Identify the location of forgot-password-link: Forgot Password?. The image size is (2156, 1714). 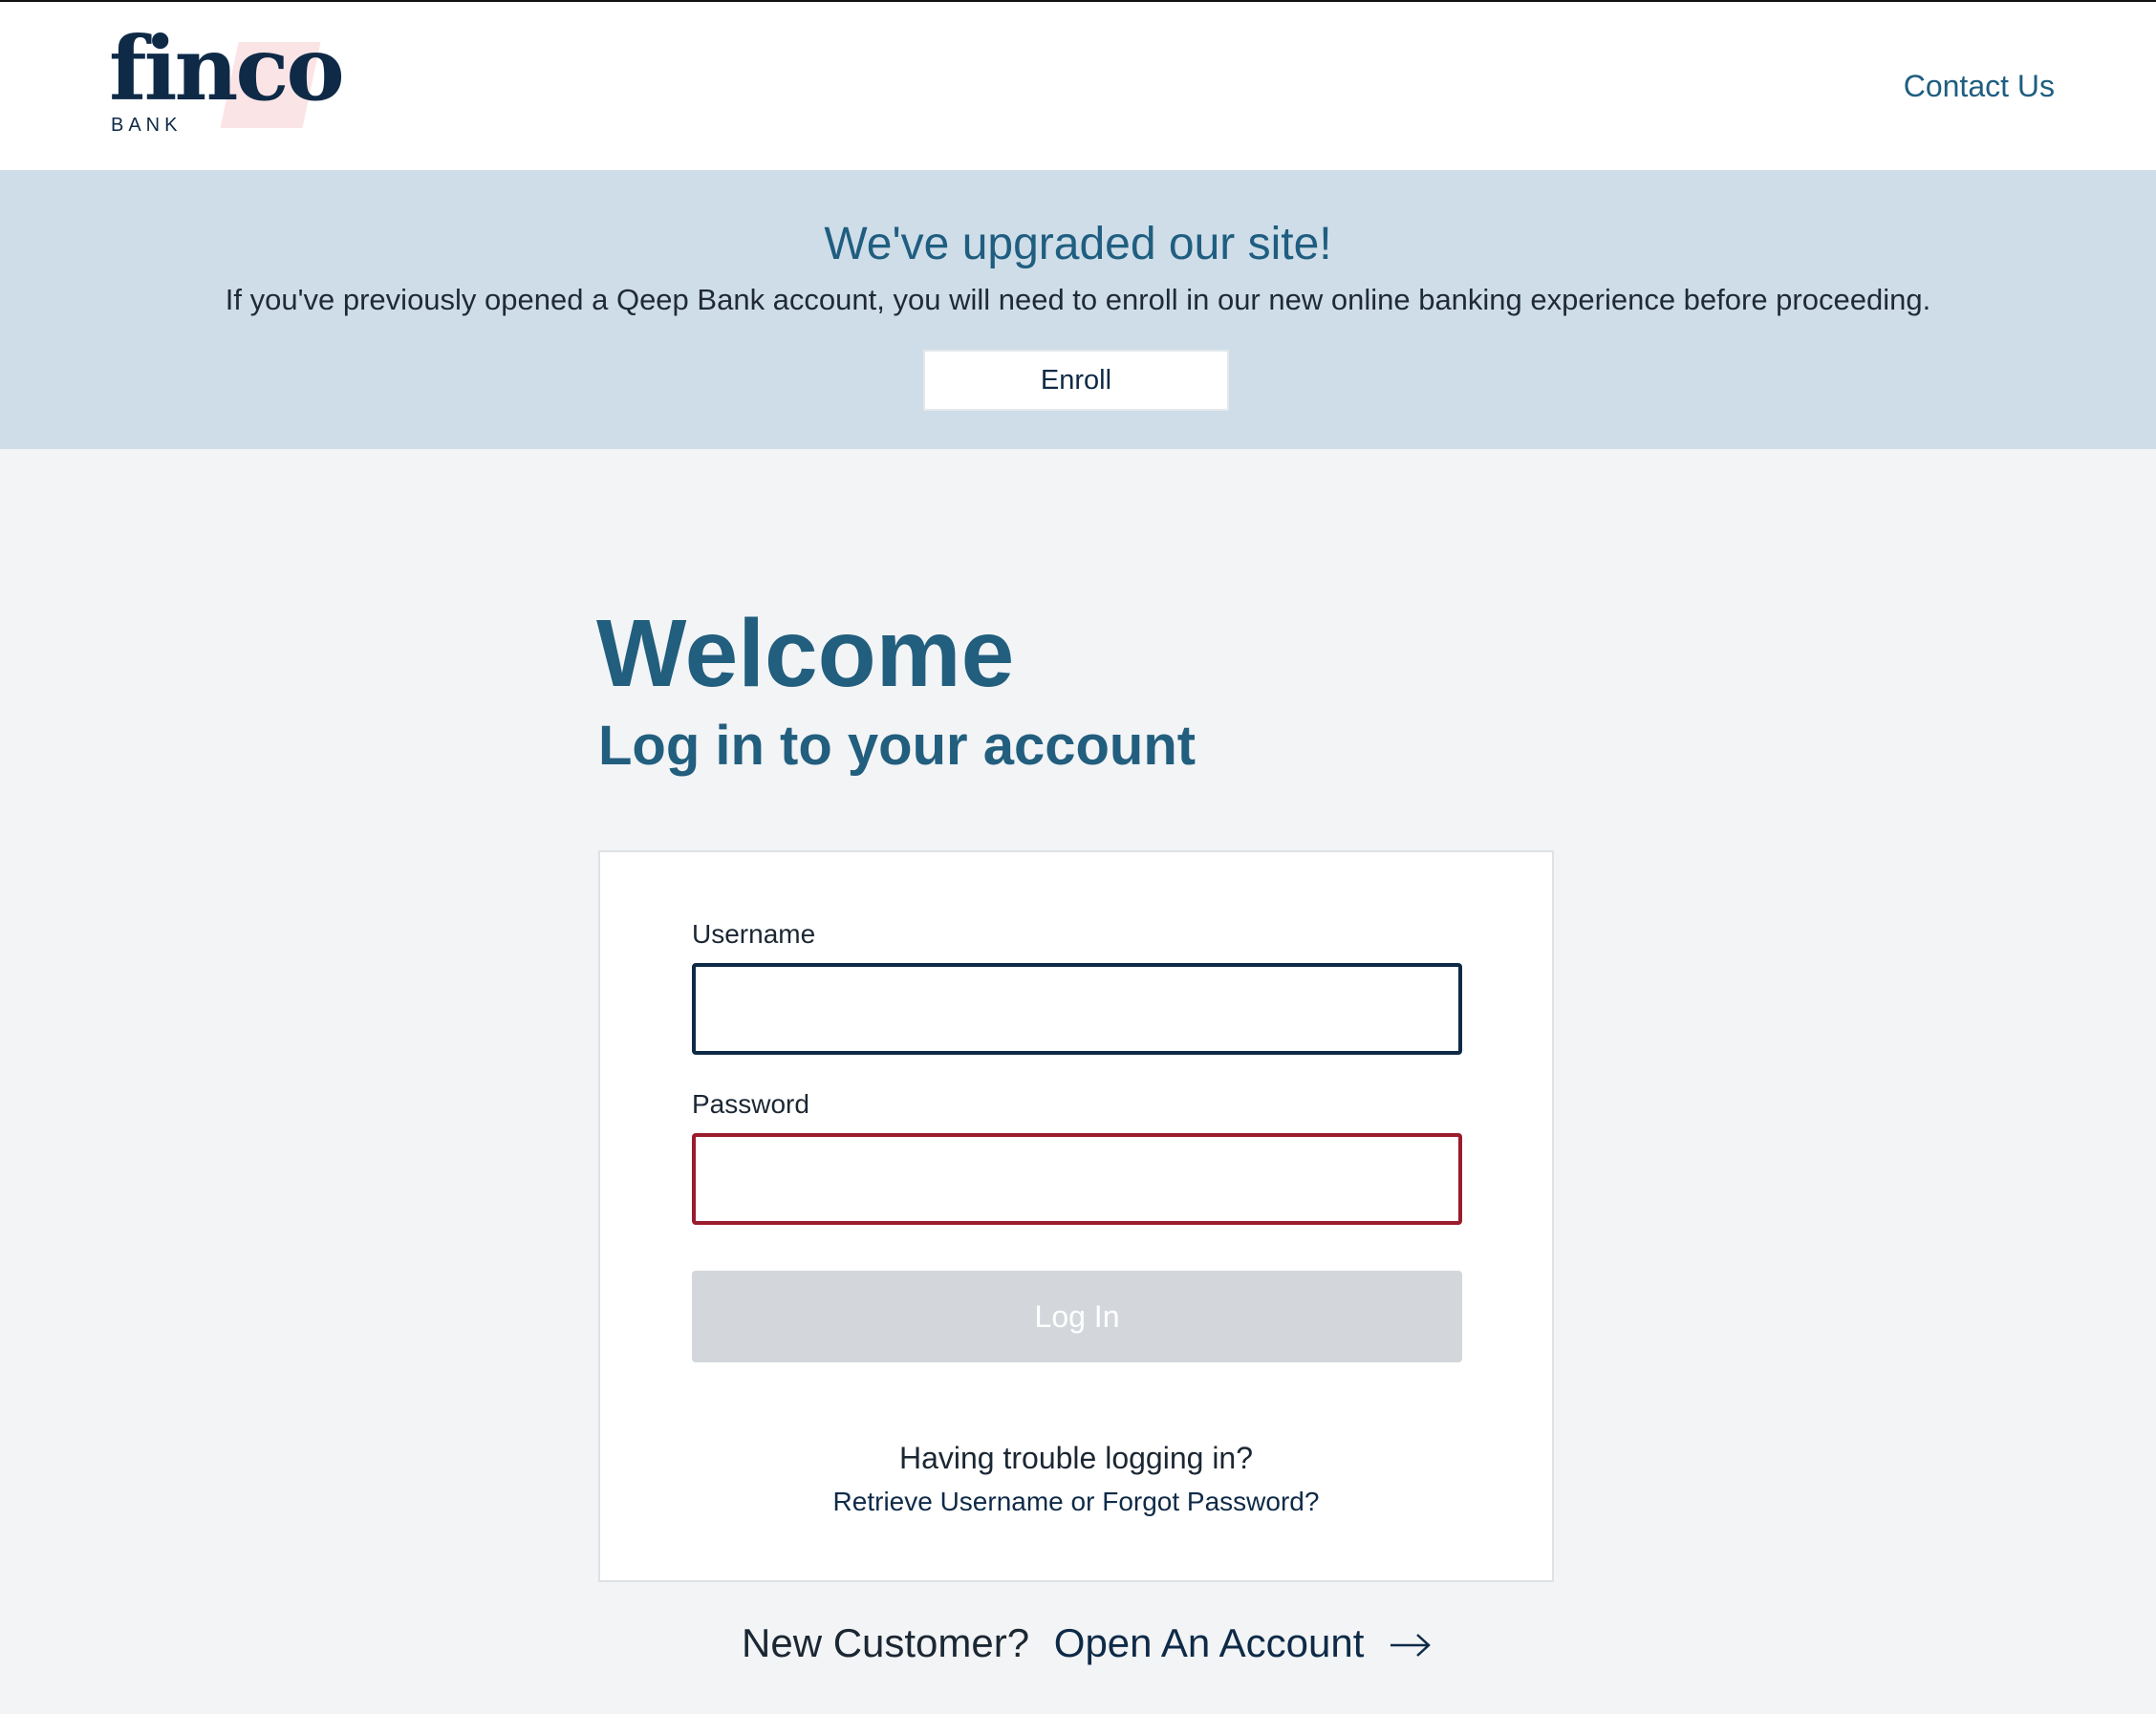
(1210, 1501).